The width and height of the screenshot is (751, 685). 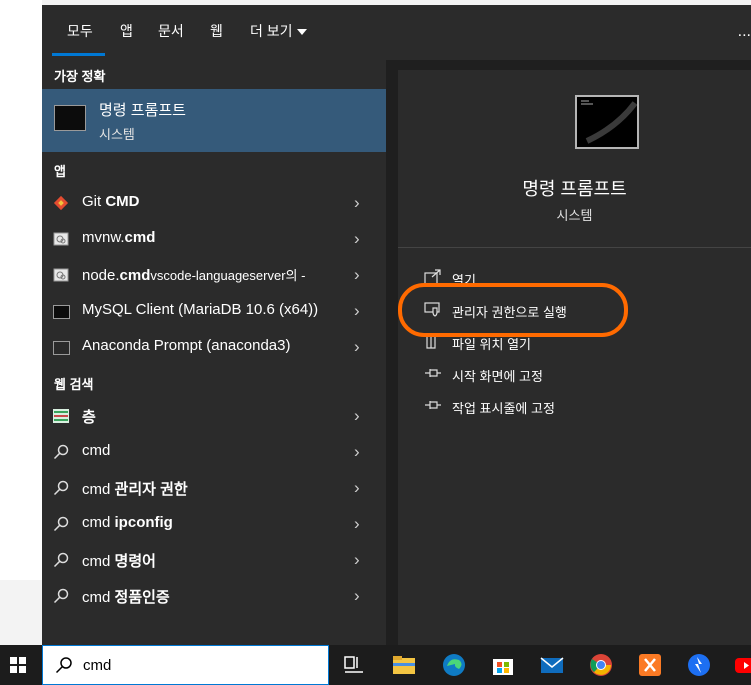 What do you see at coordinates (171, 31) in the screenshot?
I see `tab-documents: 문서` at bounding box center [171, 31].